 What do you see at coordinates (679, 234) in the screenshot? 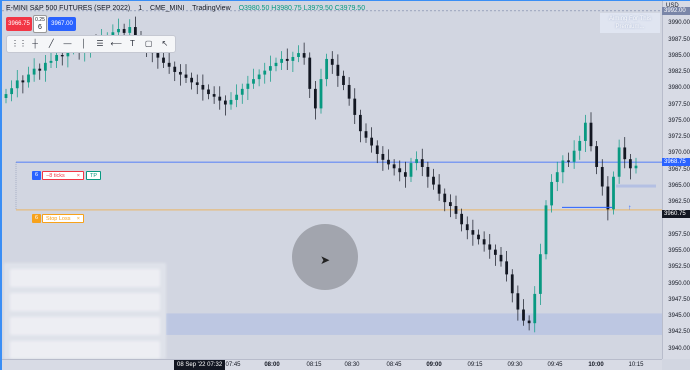
I see `price-tick: 3957.50` at bounding box center [679, 234].